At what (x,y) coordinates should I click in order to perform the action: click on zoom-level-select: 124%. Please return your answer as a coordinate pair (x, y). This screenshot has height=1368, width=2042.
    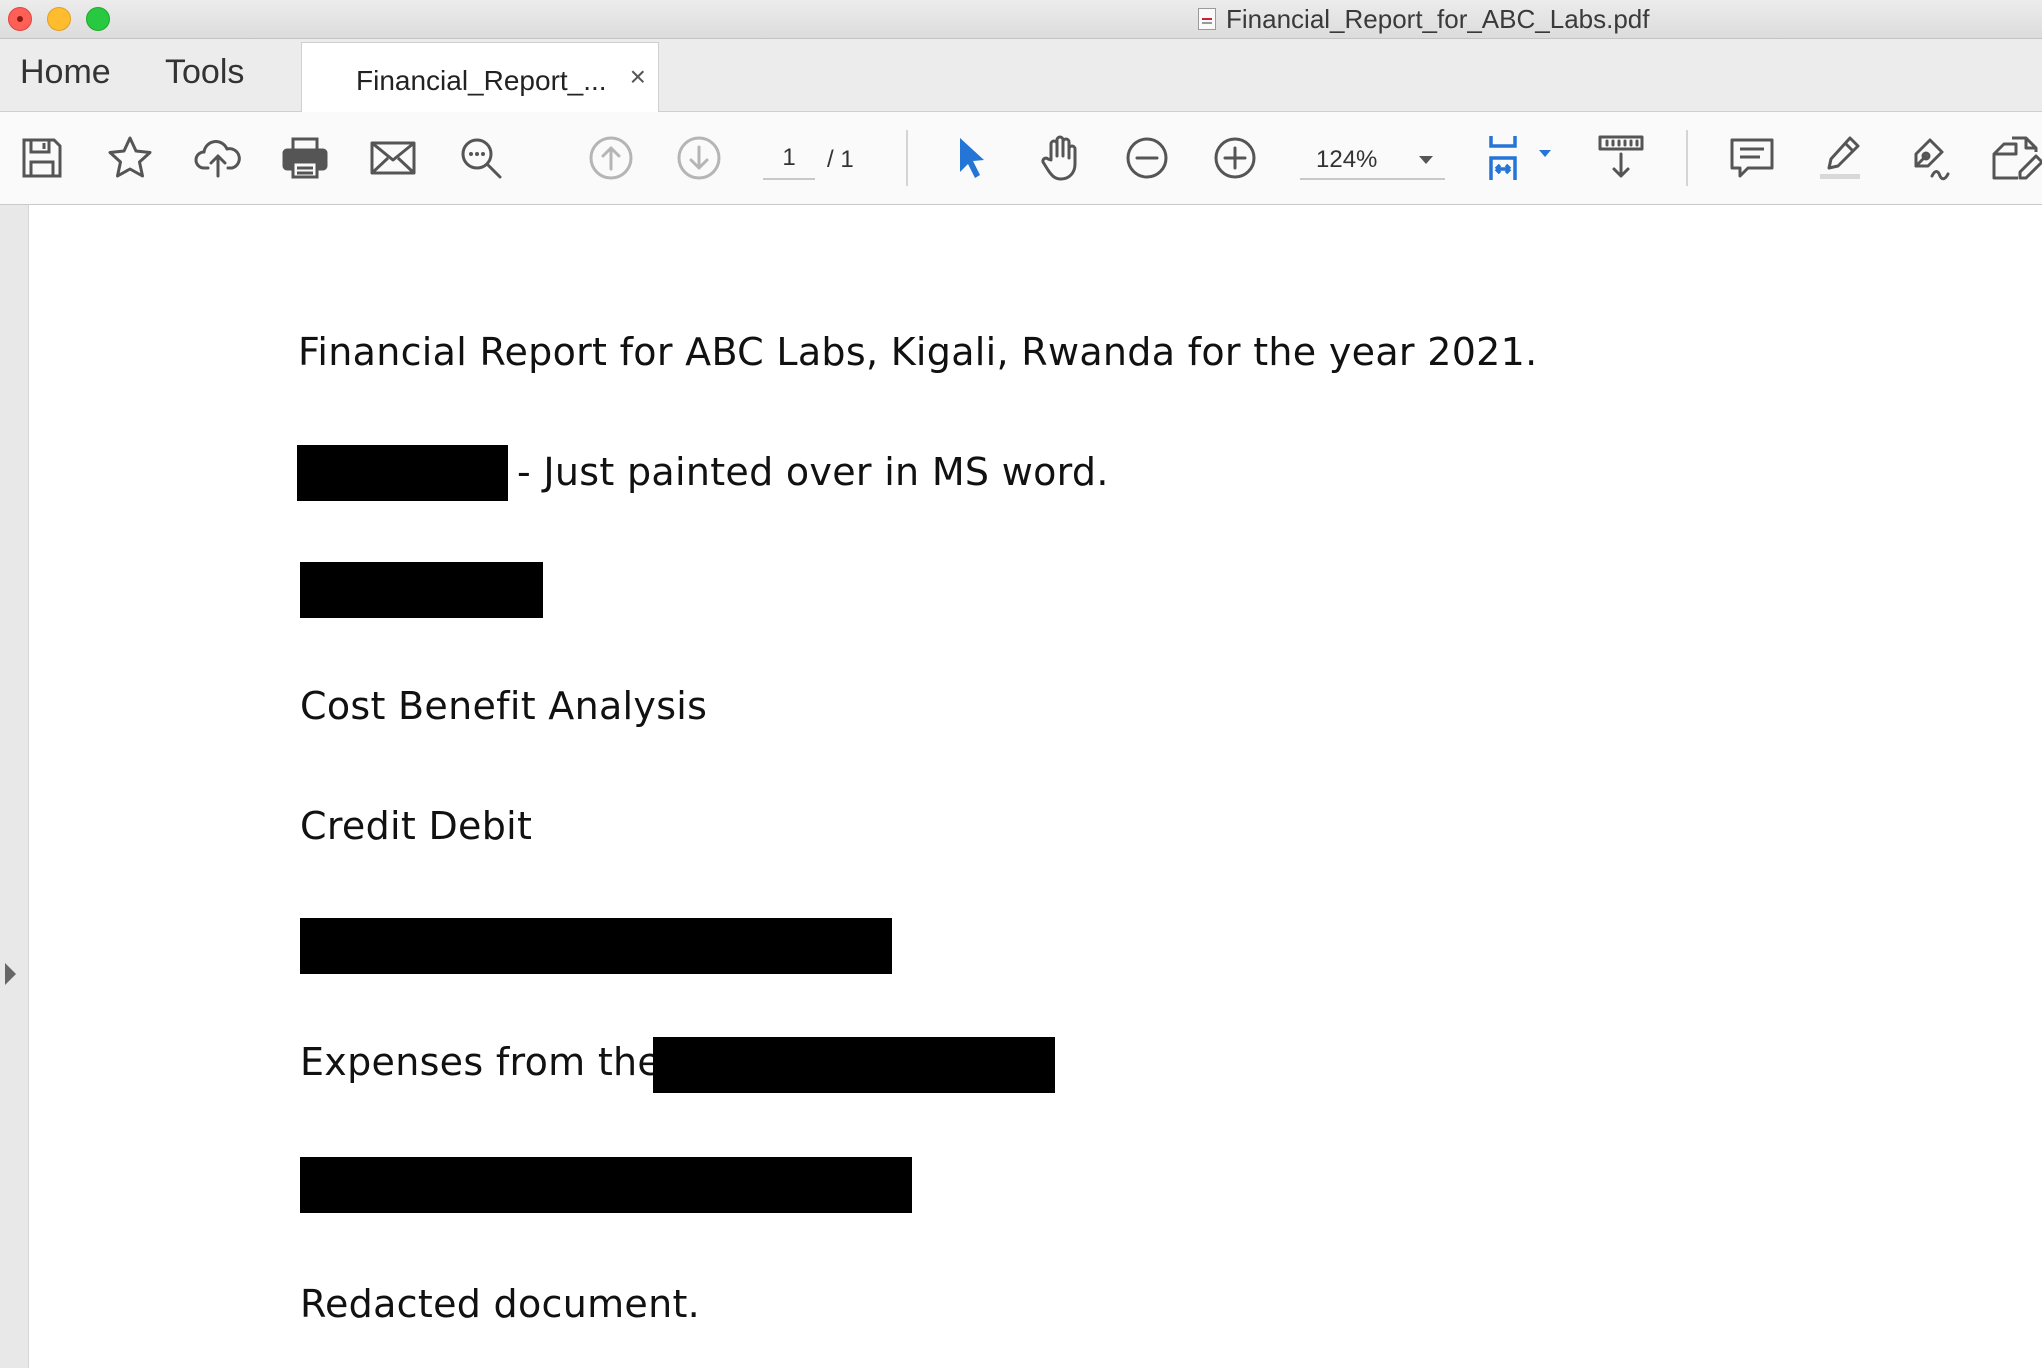
    Looking at the image, I should click on (1372, 162).